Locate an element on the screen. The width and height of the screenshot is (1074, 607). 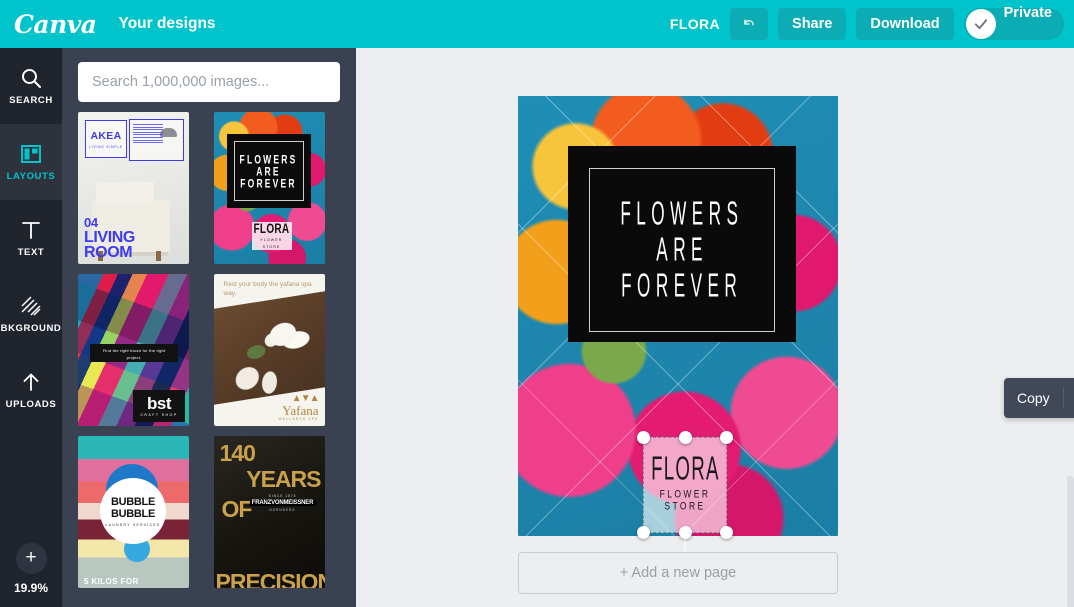
check-circle-icon is located at coordinates (980, 24).